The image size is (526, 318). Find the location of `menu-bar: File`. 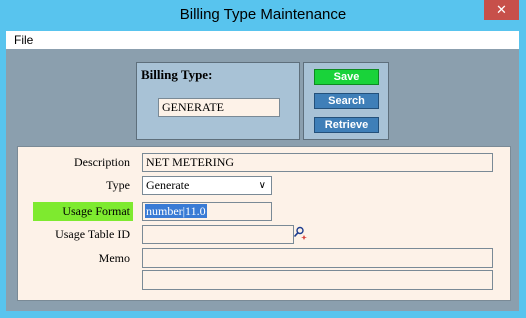

menu-bar: File is located at coordinates (262, 40).